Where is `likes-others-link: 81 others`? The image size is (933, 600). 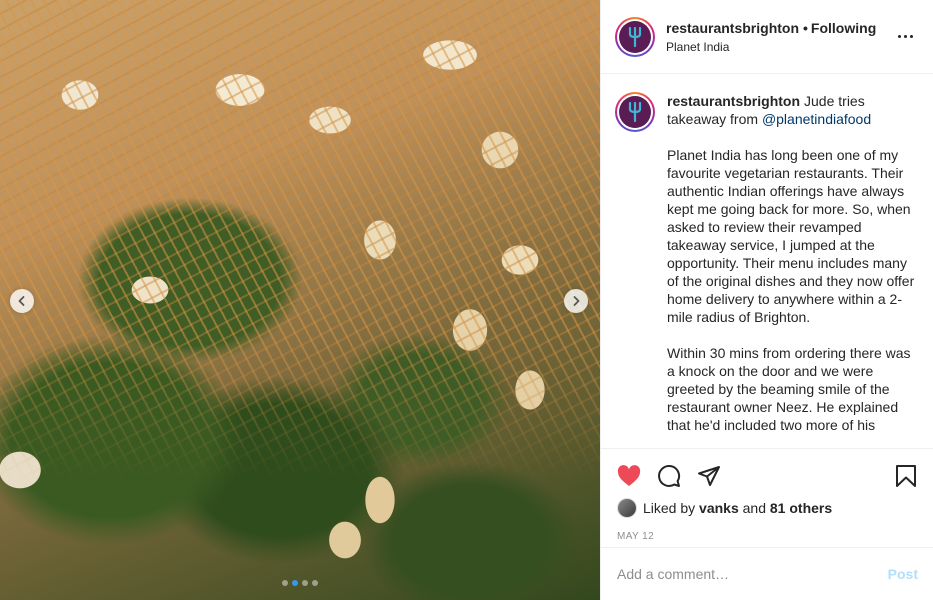
likes-others-link: 81 others is located at coordinates (801, 508).